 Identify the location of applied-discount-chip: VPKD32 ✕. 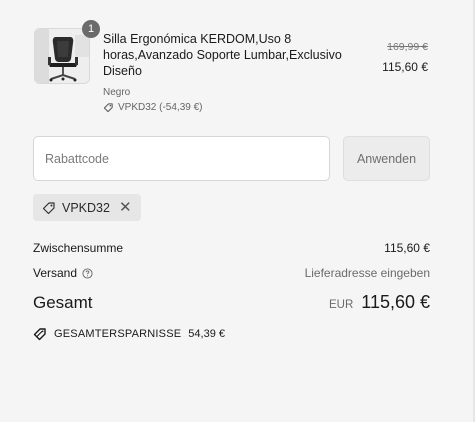
(87, 207).